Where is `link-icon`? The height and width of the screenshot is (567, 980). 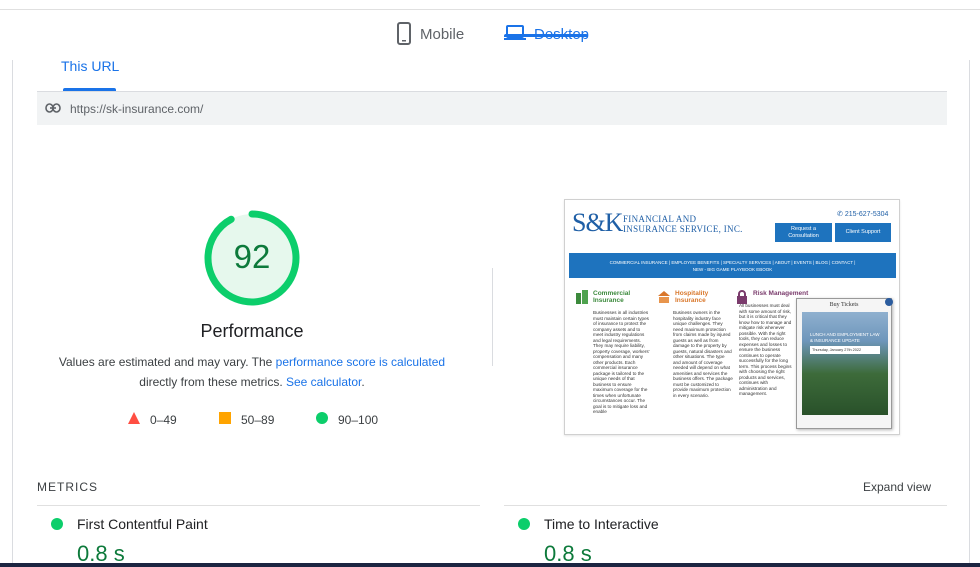 link-icon is located at coordinates (53, 109).